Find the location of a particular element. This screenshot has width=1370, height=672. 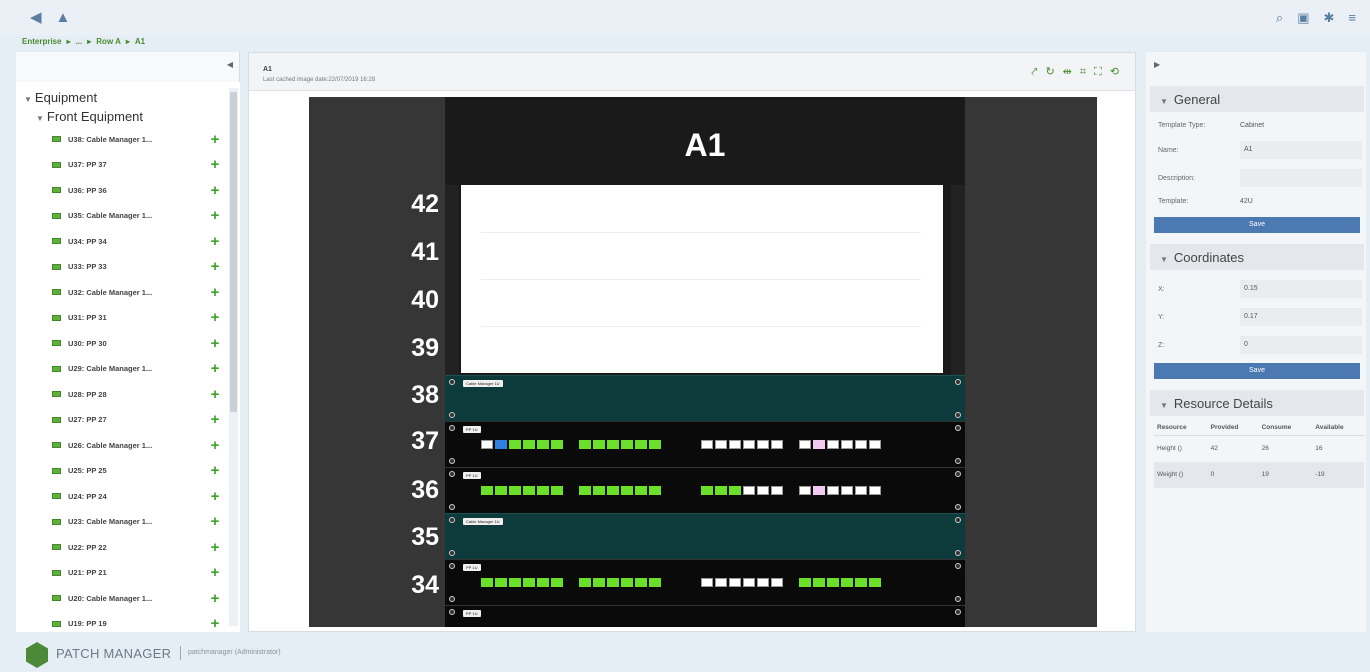

empty-rack-space is located at coordinates (702, 279).